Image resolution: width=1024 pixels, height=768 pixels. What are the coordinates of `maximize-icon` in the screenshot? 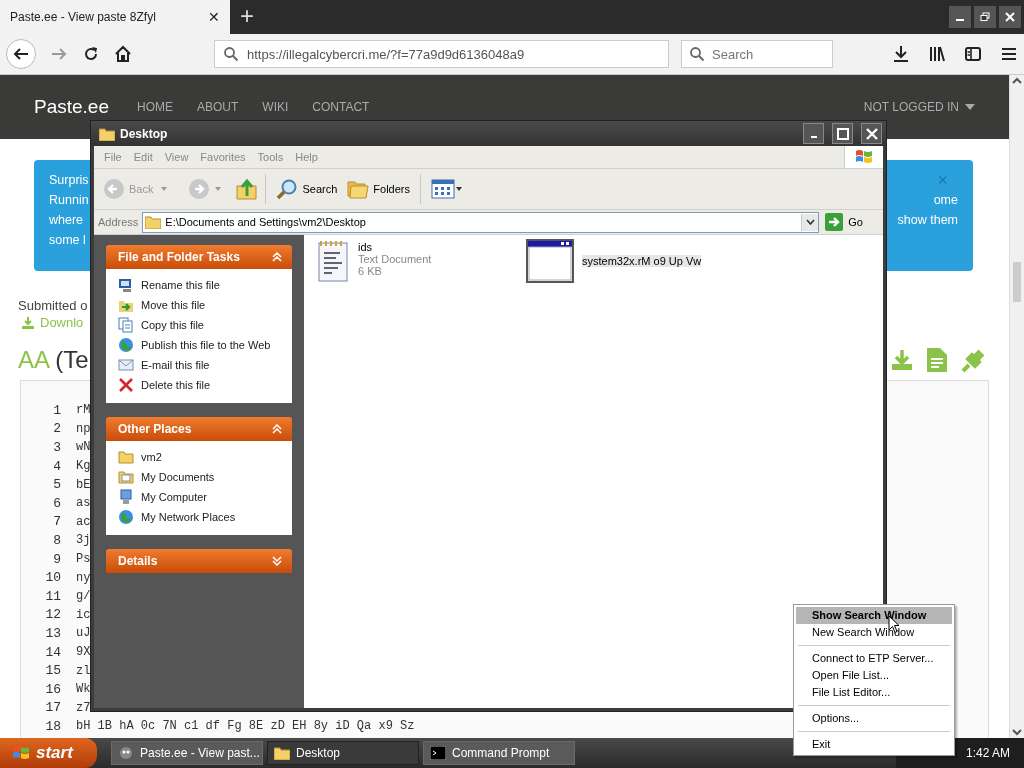 It's located at (842, 133).